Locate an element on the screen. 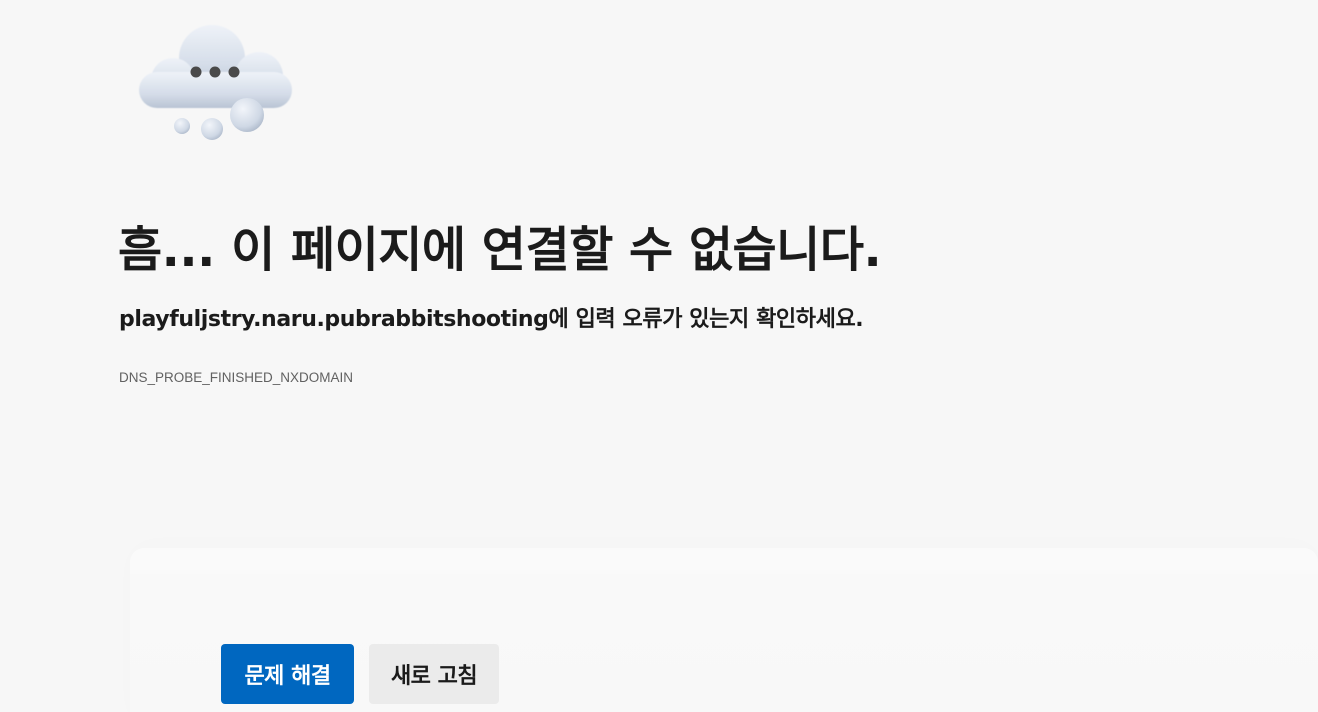  error-headline: 흠... 이 페이지에 연결할 수 없습니다. is located at coordinates (500, 250).